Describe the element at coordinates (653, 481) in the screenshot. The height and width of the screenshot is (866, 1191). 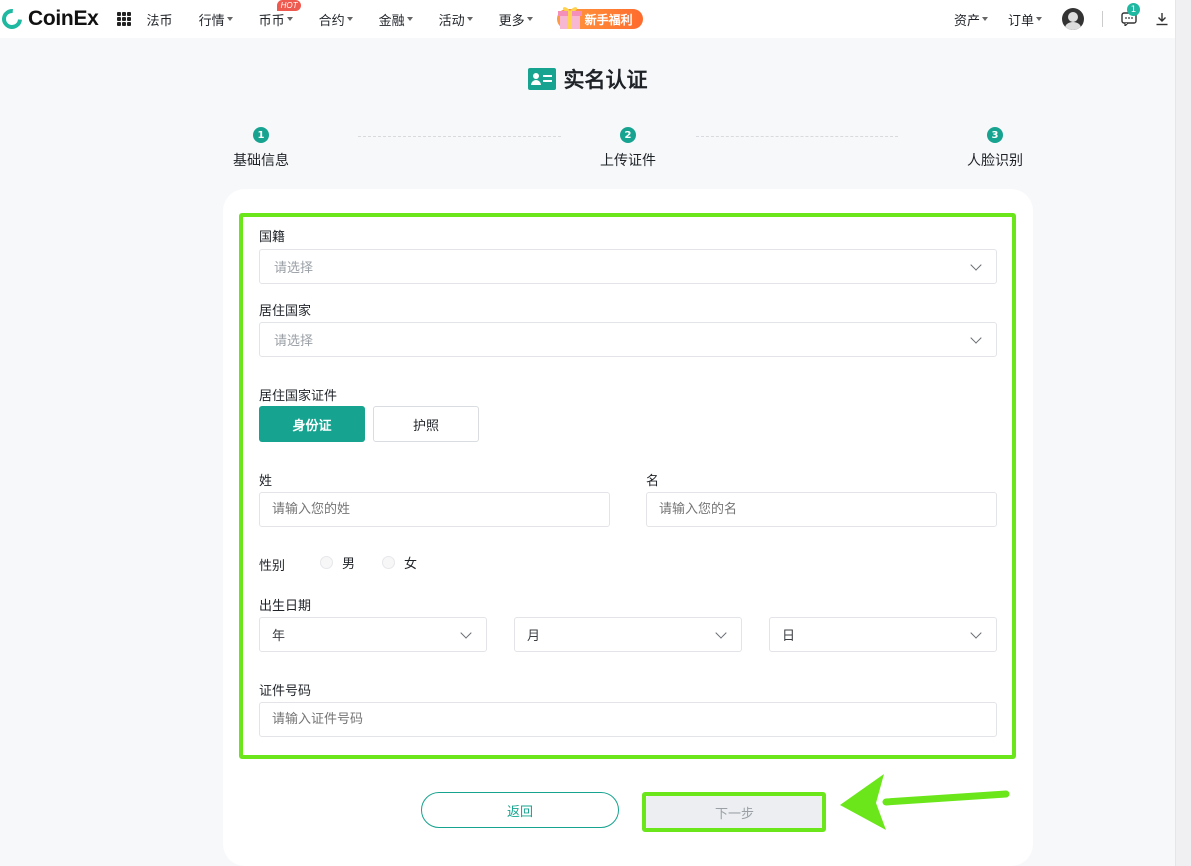
I see `given-name-label: 名` at that location.